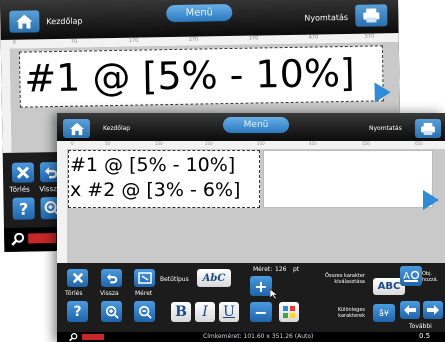 Image resolution: width=445 pixels, height=342 pixels. I want to click on font-size-unit: pt, so click(296, 269).